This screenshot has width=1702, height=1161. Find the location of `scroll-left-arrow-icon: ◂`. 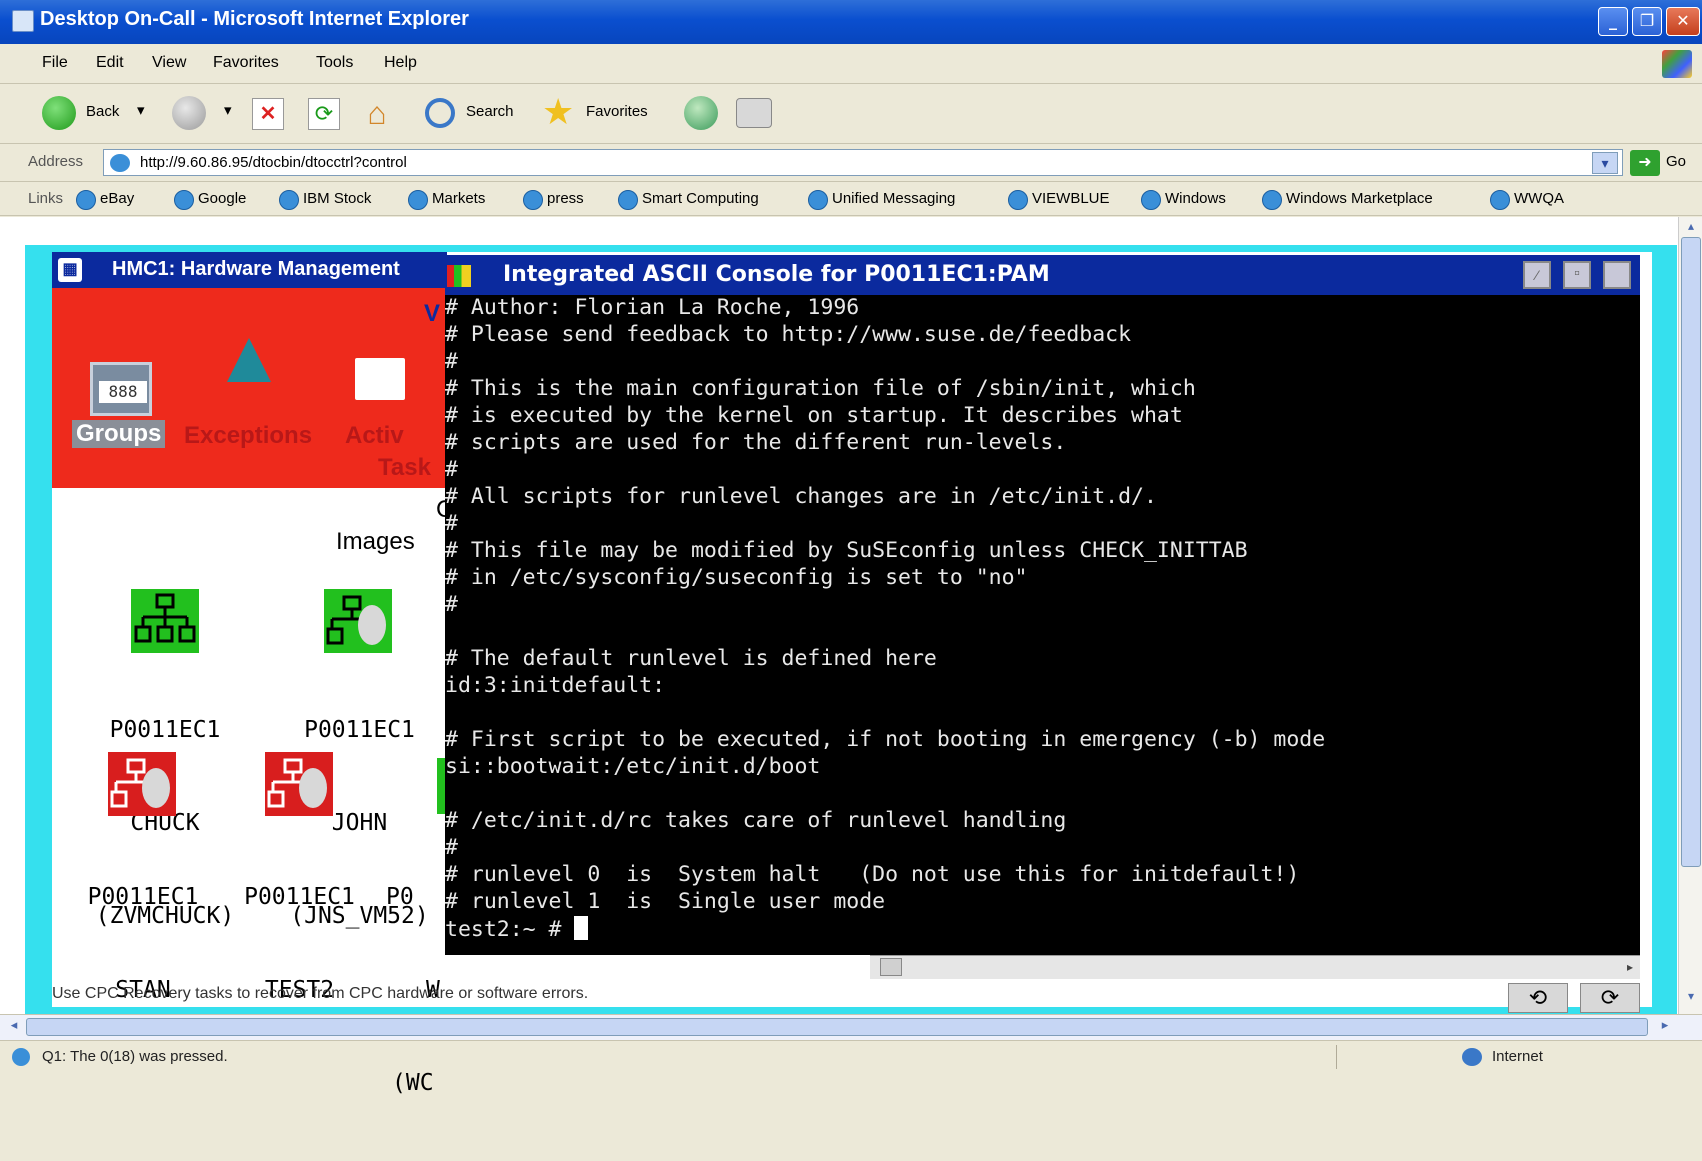

scroll-left-arrow-icon: ◂ is located at coordinates (14, 1027).